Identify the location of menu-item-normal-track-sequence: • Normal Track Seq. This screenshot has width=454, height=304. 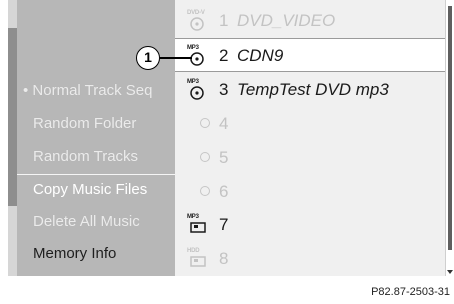
(101, 91).